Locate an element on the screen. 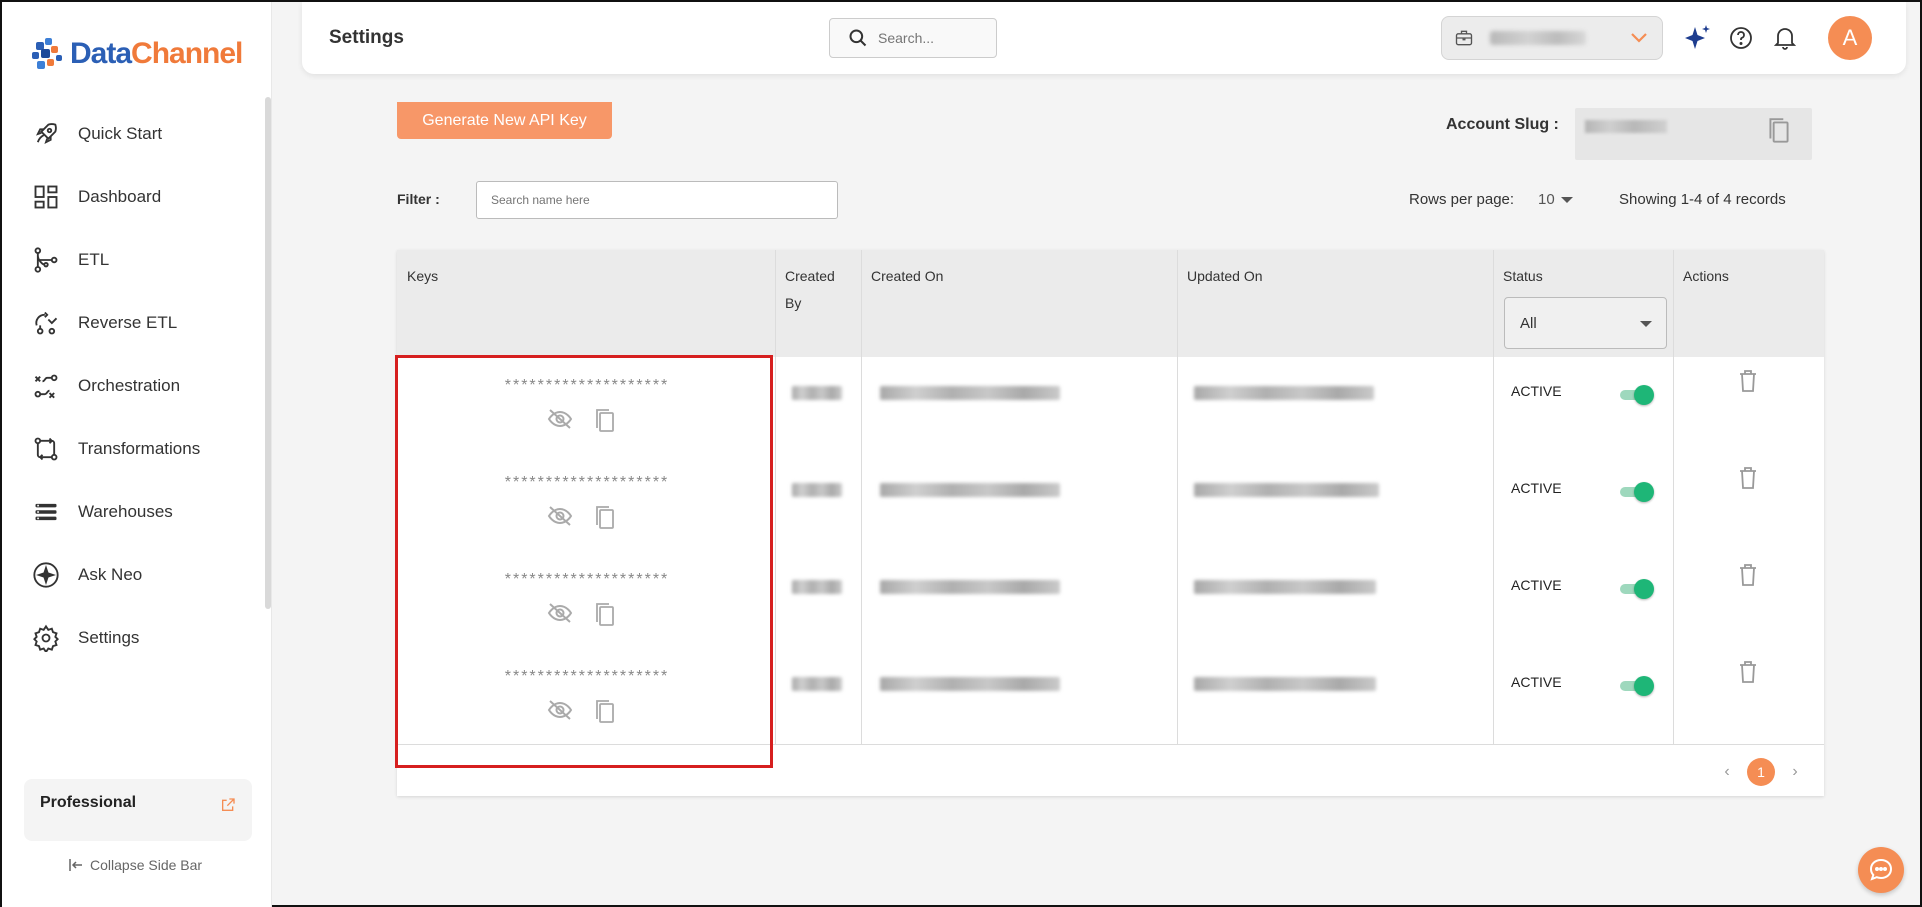 This screenshot has width=1922, height=907. sidebar-item-warehouses: Warehouses is located at coordinates (133, 511).